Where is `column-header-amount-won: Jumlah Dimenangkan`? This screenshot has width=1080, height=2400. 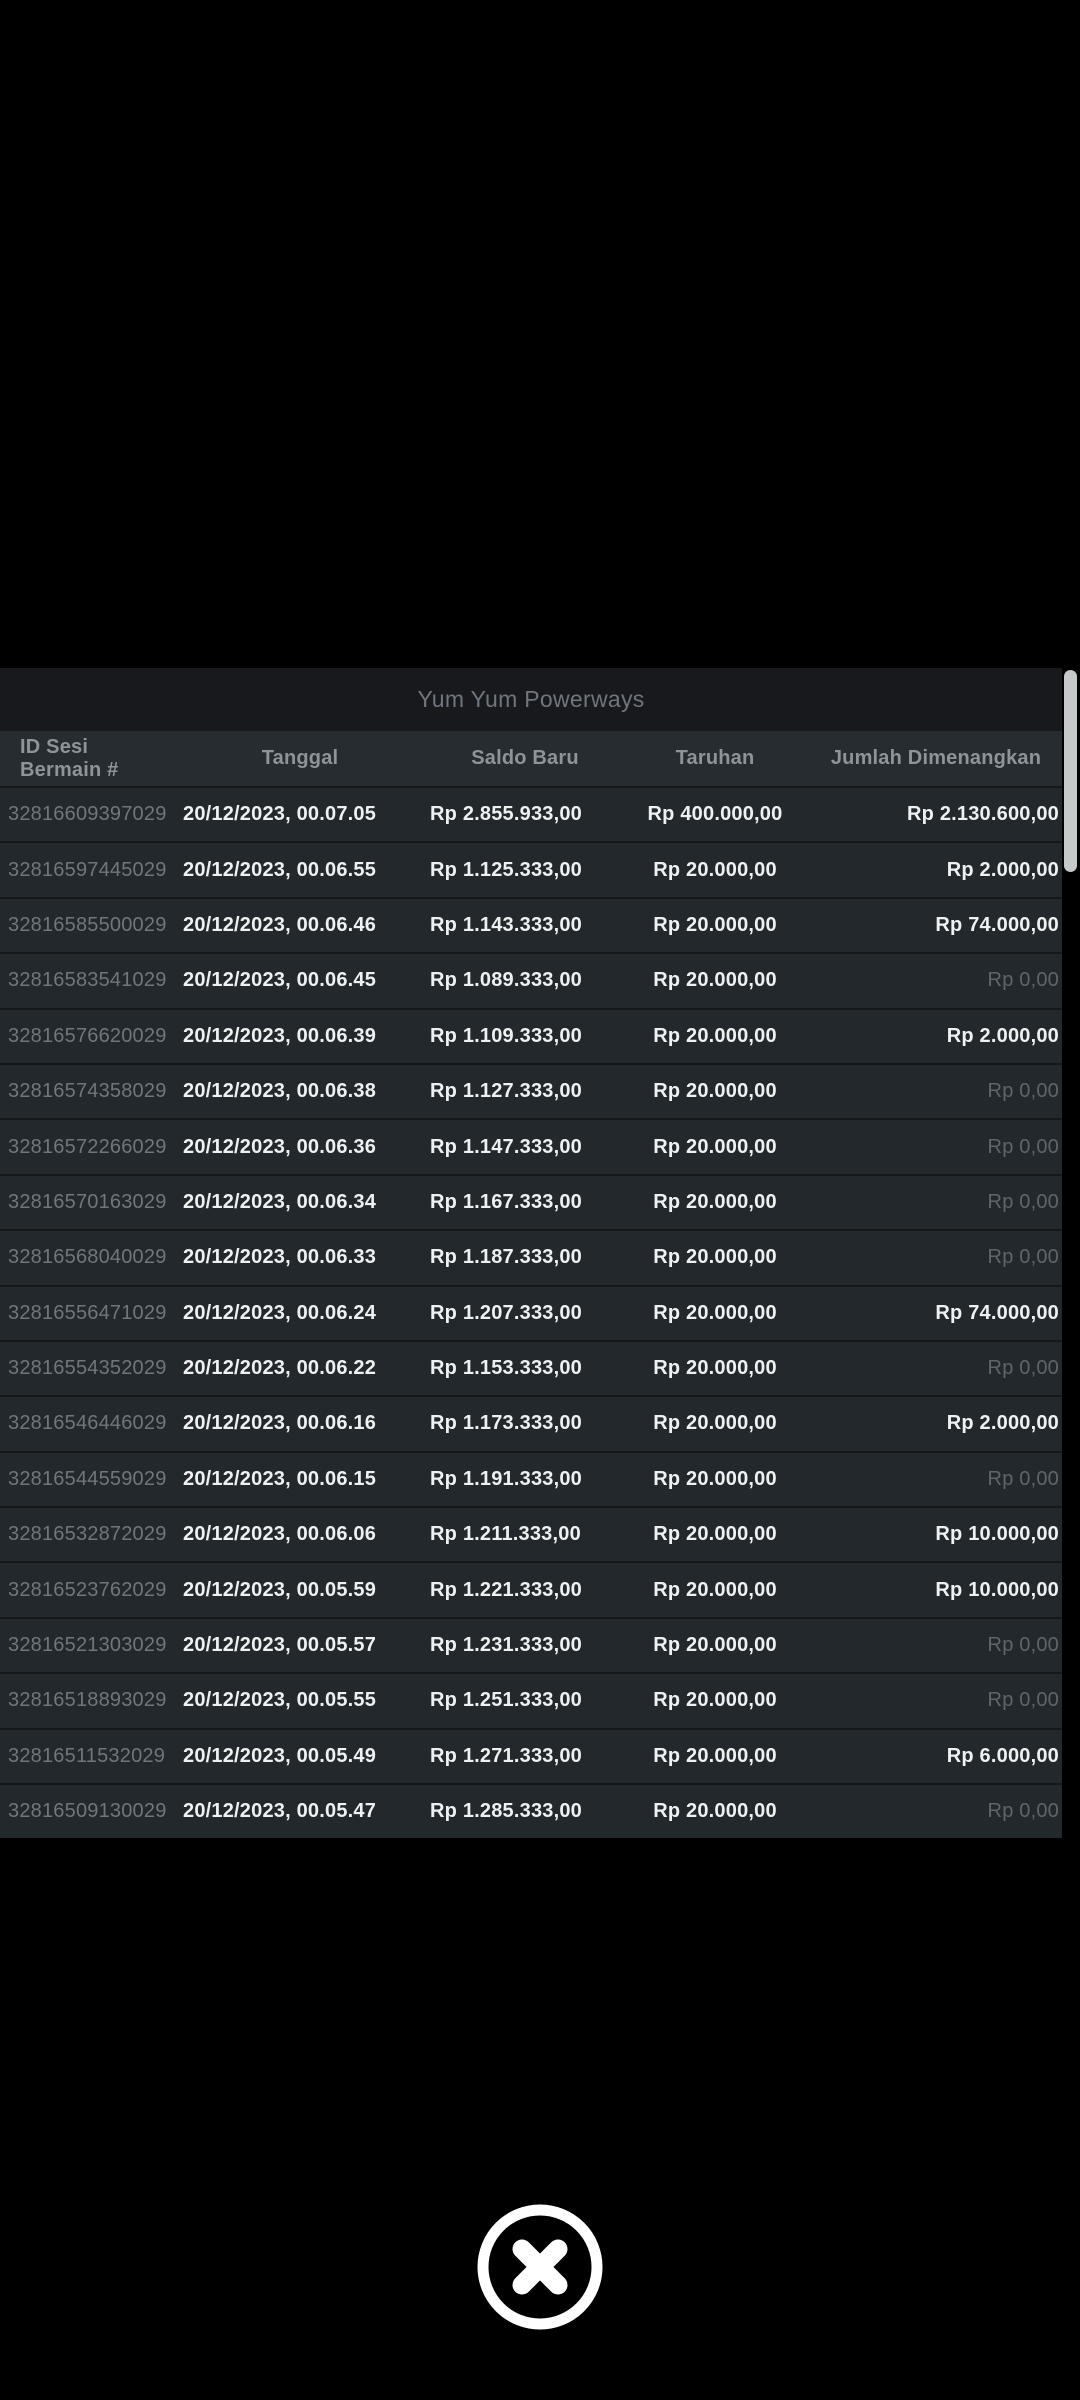
column-header-amount-won: Jumlah Dimenangkan is located at coordinates (936, 758).